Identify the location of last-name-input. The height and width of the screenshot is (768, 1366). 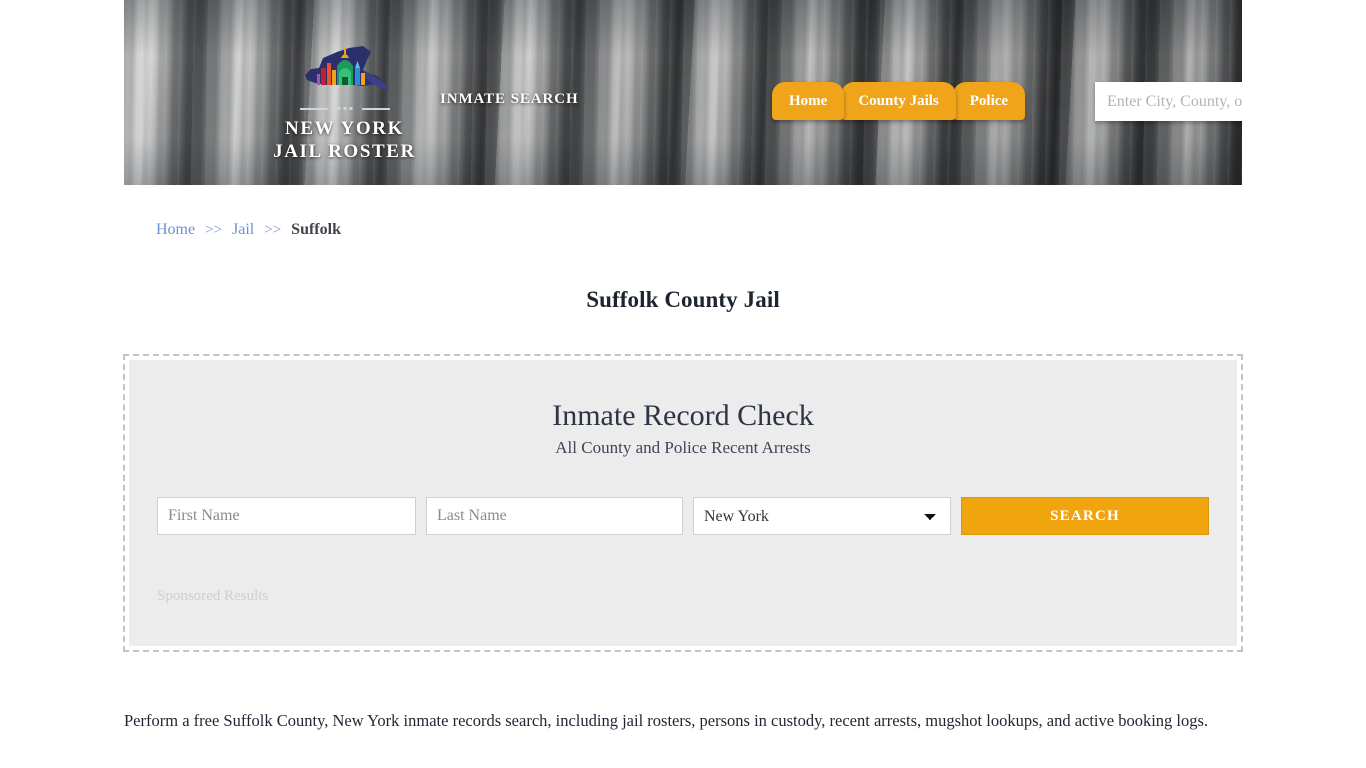
(554, 516).